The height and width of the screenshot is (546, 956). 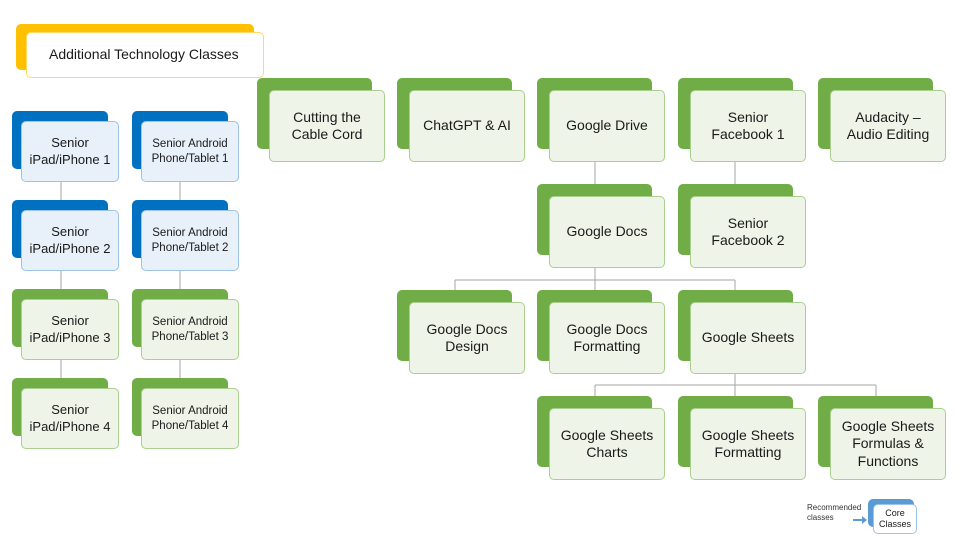 I want to click on node-label: Google Sheets Charts, so click(x=607, y=444).